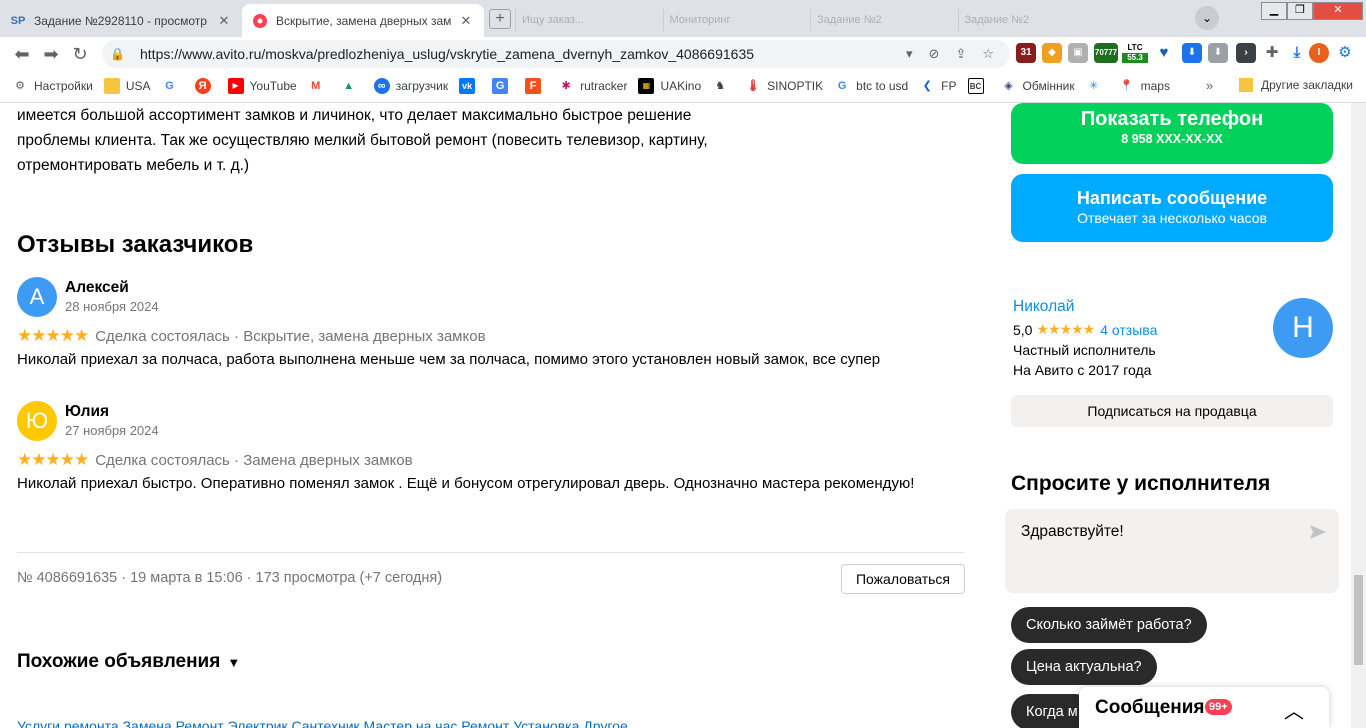 The height and width of the screenshot is (728, 1366). What do you see at coordinates (536, 86) in the screenshot?
I see `bookmark-f: F` at bounding box center [536, 86].